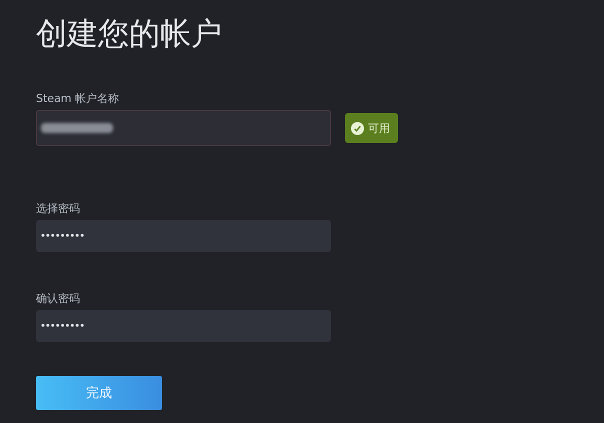 The height and width of the screenshot is (423, 604). What do you see at coordinates (183, 128) in the screenshot?
I see `username-field` at bounding box center [183, 128].